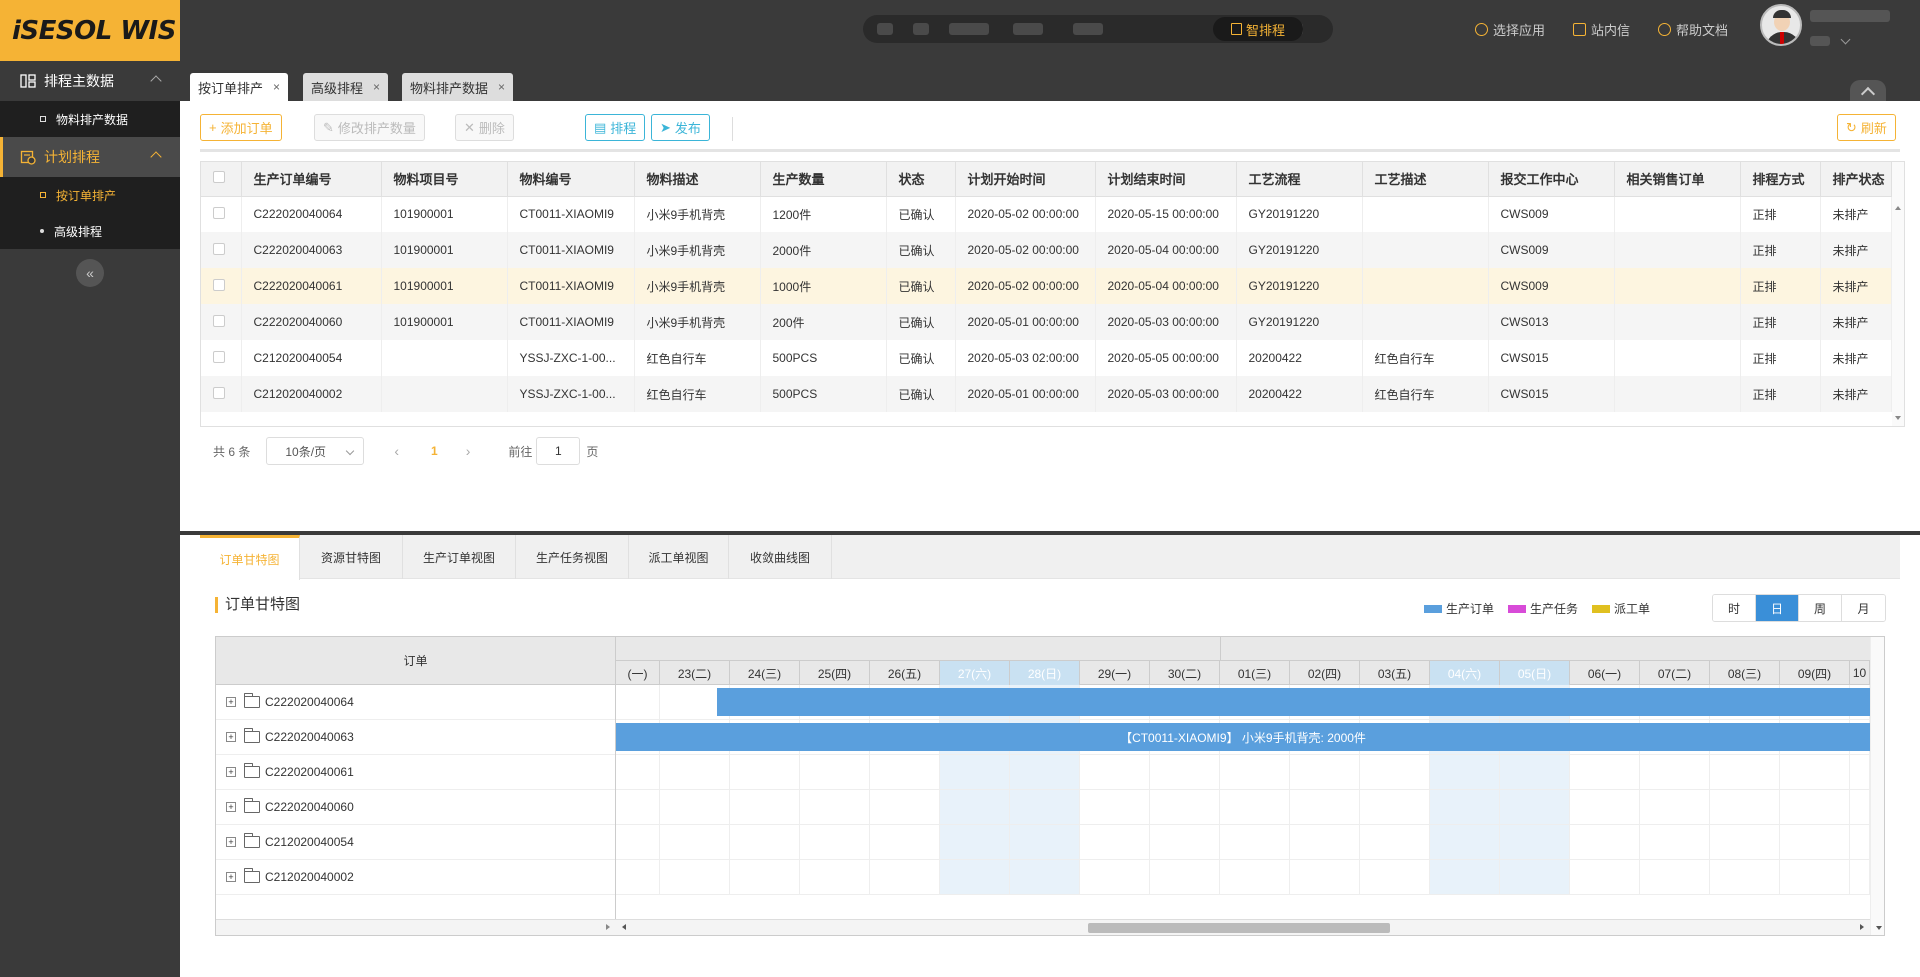 This screenshot has height=977, width=1920. Describe the element at coordinates (90, 81) in the screenshot. I see `menu-group-master-data: 排程主数据` at that location.